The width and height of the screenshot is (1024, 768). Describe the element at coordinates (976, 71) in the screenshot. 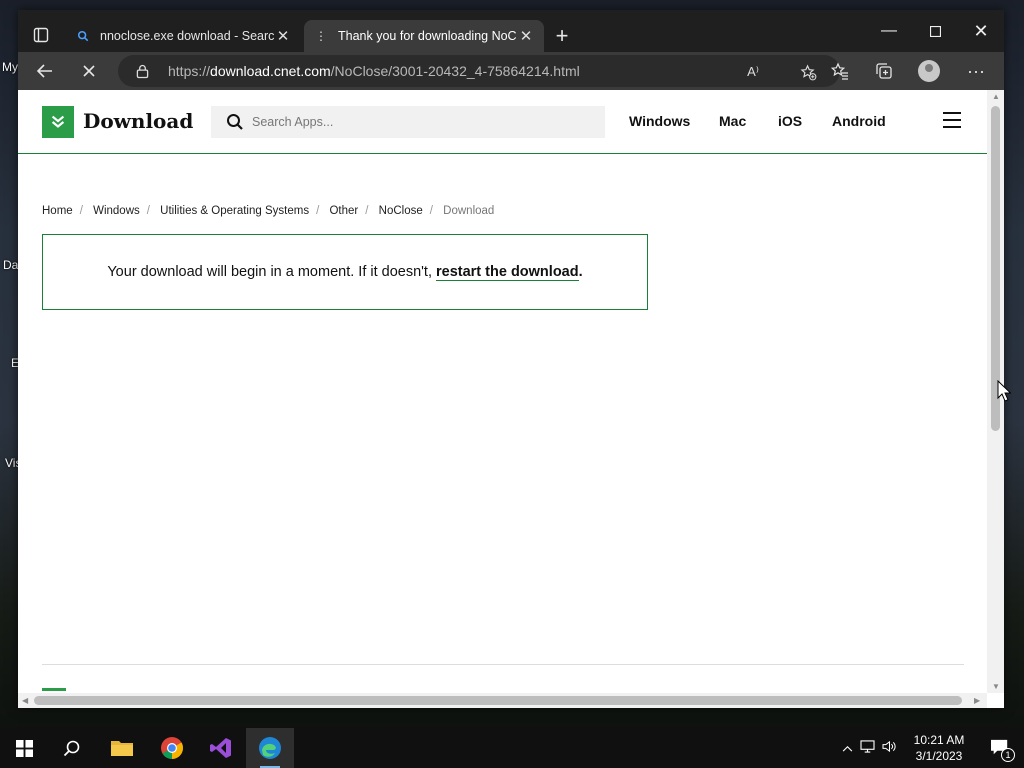

I see `settings-more-button: ···` at that location.